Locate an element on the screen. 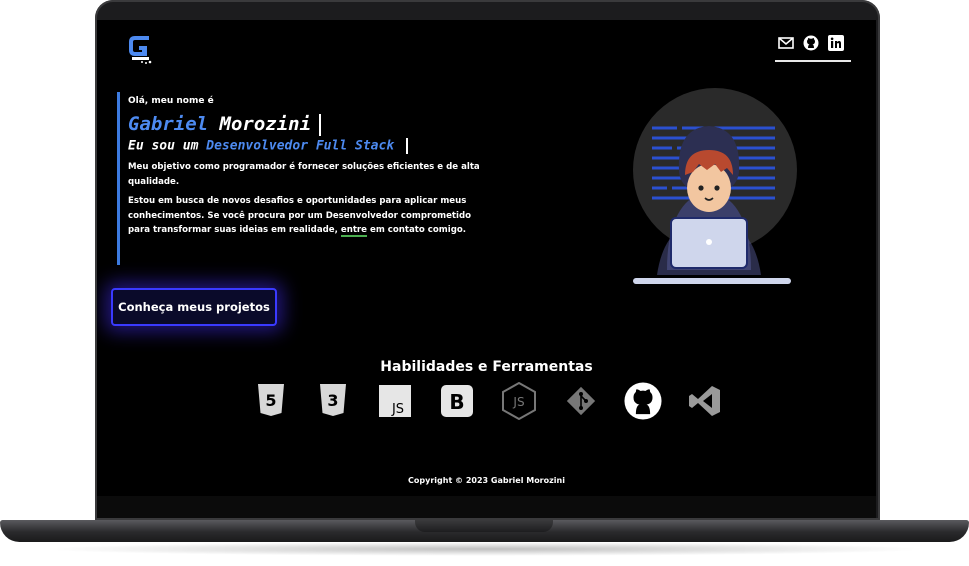 The height and width of the screenshot is (566, 969). bootstrap-icon: B is located at coordinates (457, 401).